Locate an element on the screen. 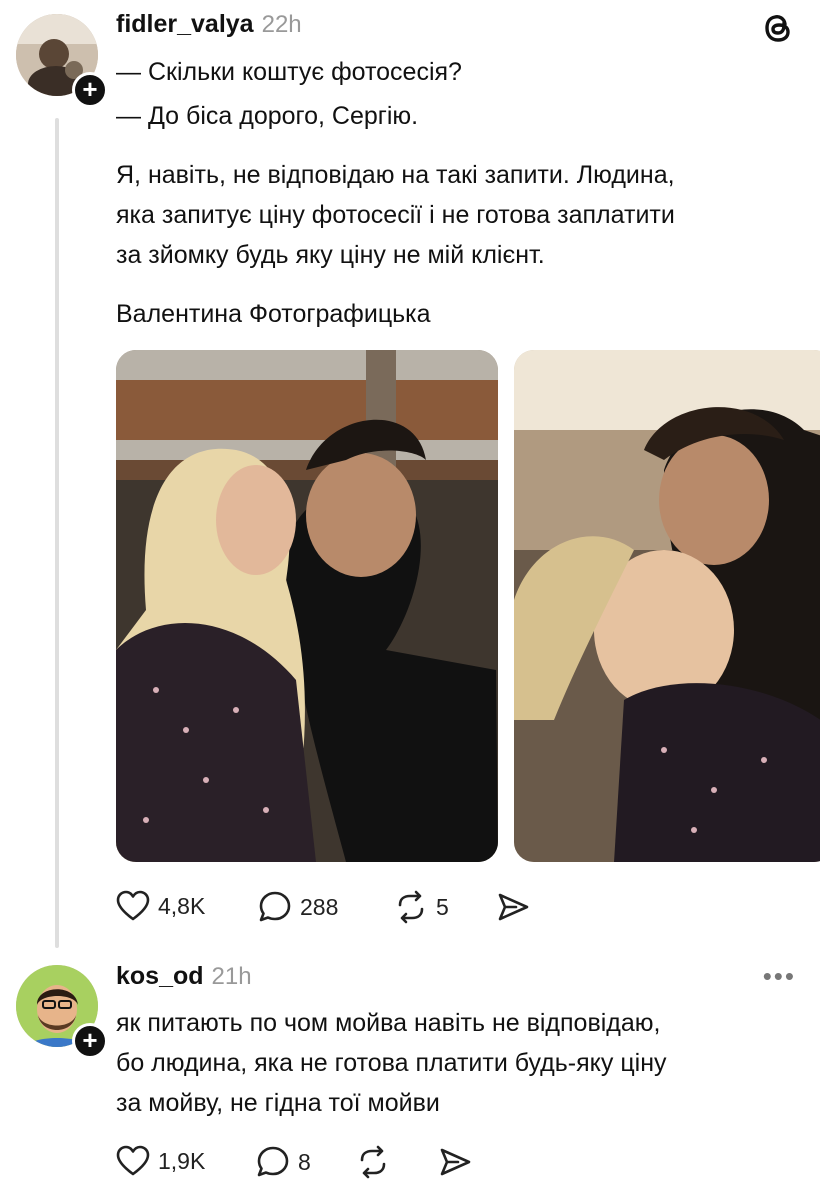 The height and width of the screenshot is (1200, 820). repost-count: 5 is located at coordinates (442, 906).